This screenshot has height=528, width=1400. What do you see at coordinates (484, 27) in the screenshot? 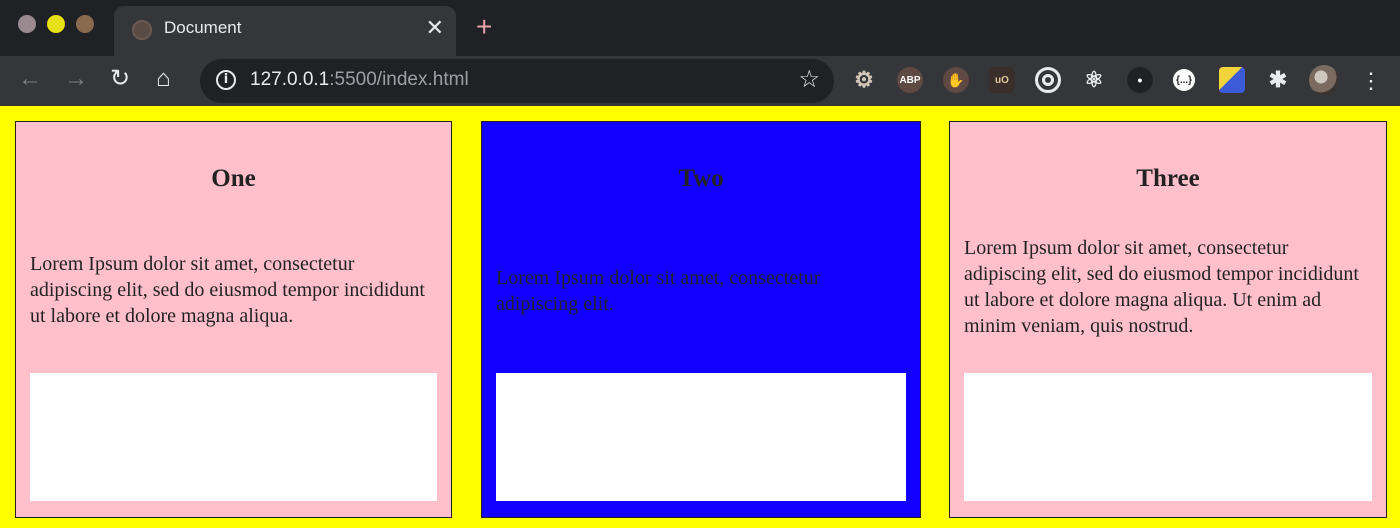
I see `new-tab-button: +` at bounding box center [484, 27].